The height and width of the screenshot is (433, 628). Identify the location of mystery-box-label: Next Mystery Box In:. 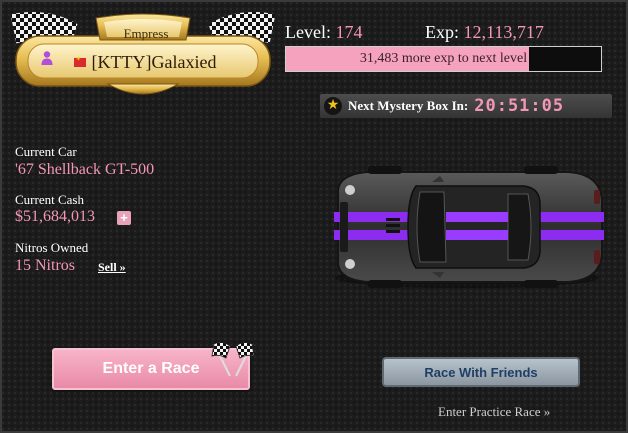
(408, 105).